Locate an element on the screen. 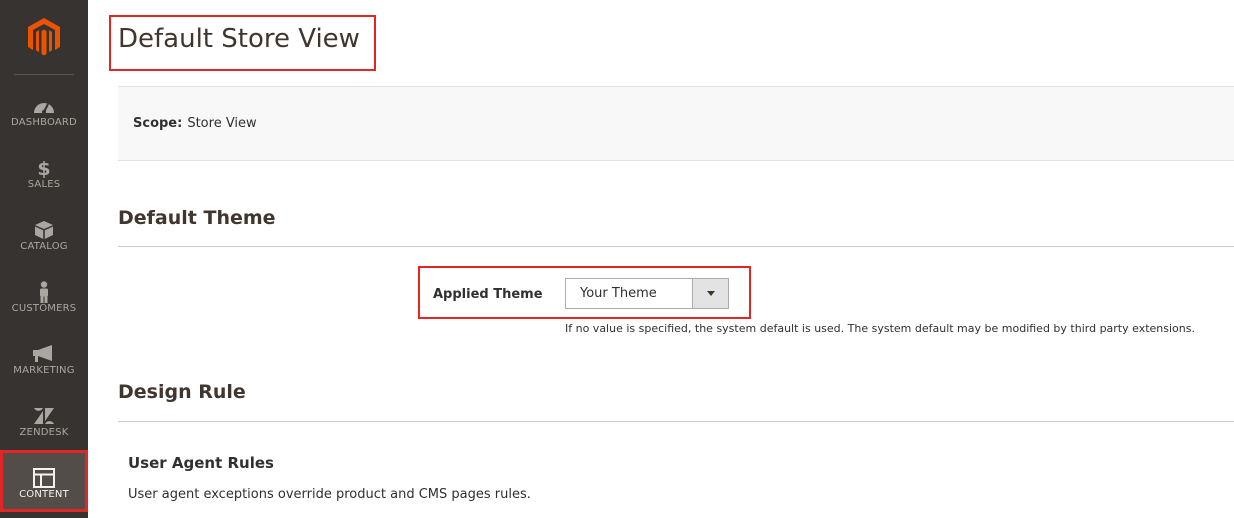 Image resolution: width=1234 pixels, height=518 pixels. sidebar-item-label: ZENDESK is located at coordinates (44, 432).